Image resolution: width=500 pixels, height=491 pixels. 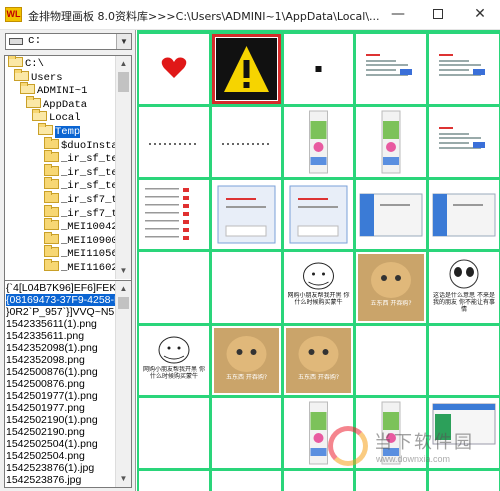 What do you see at coordinates (60, 348) in the screenshot?
I see `file-list-item: 1542352098(1).png` at bounding box center [60, 348].